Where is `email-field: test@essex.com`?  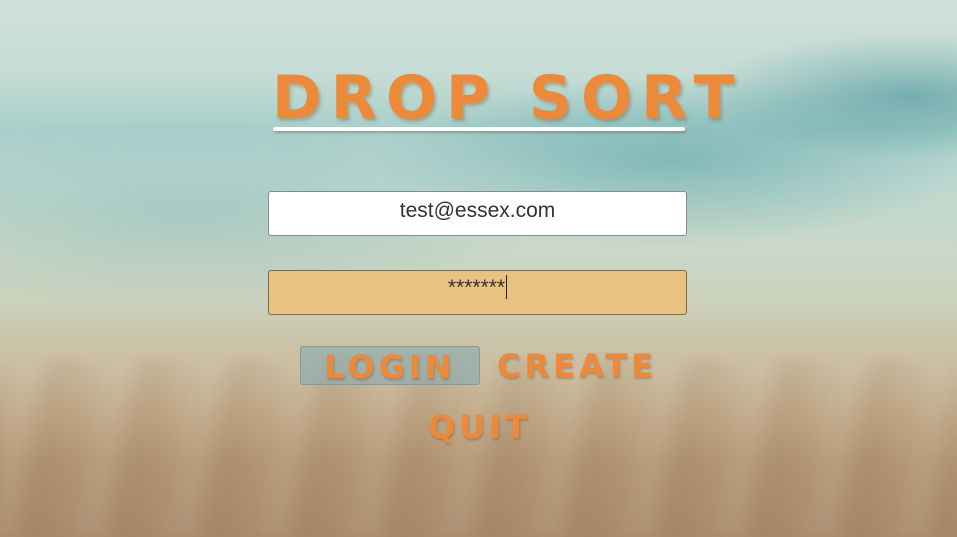
email-field: test@essex.com is located at coordinates (477, 213).